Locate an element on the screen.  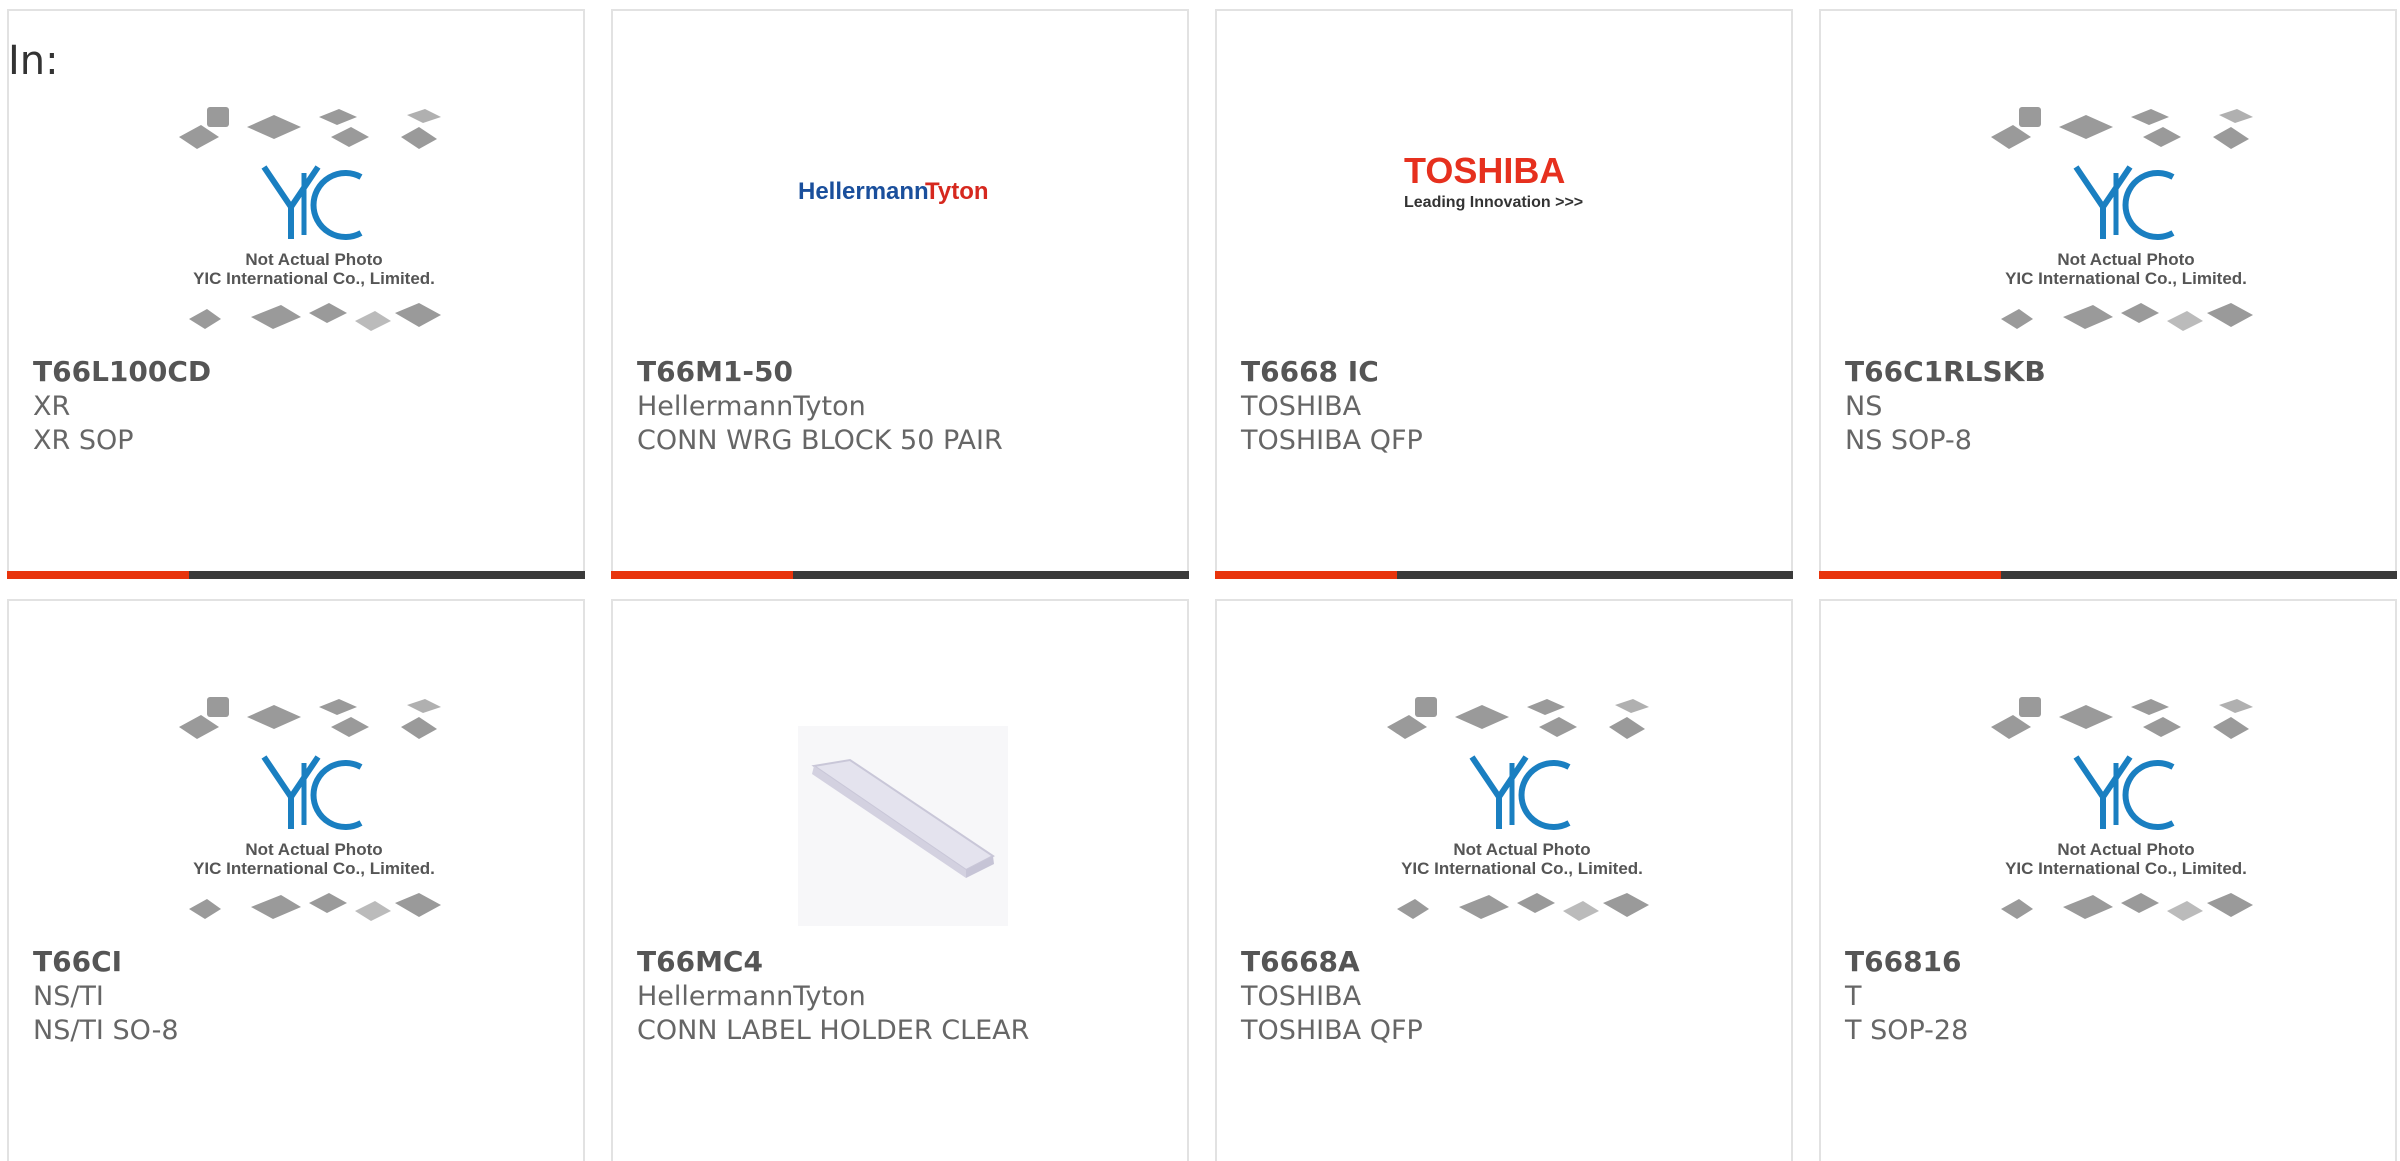
svg-text: Leading Innovation >>> is located at coordinates (1493, 202).